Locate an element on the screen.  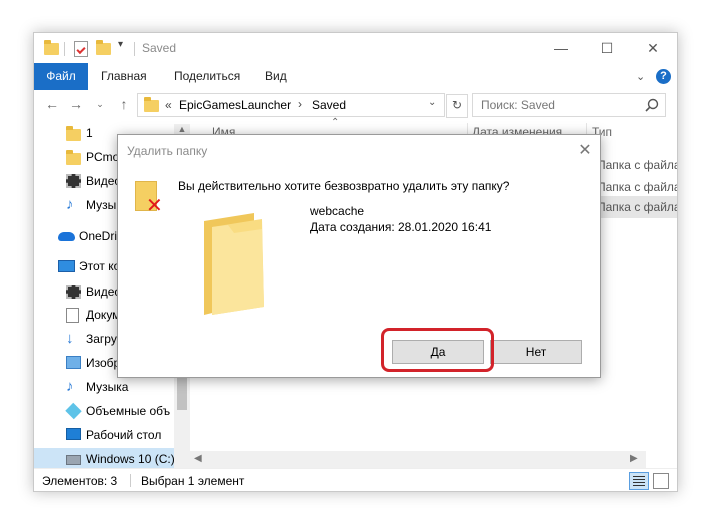
search-icon is located at coordinates (652, 105).